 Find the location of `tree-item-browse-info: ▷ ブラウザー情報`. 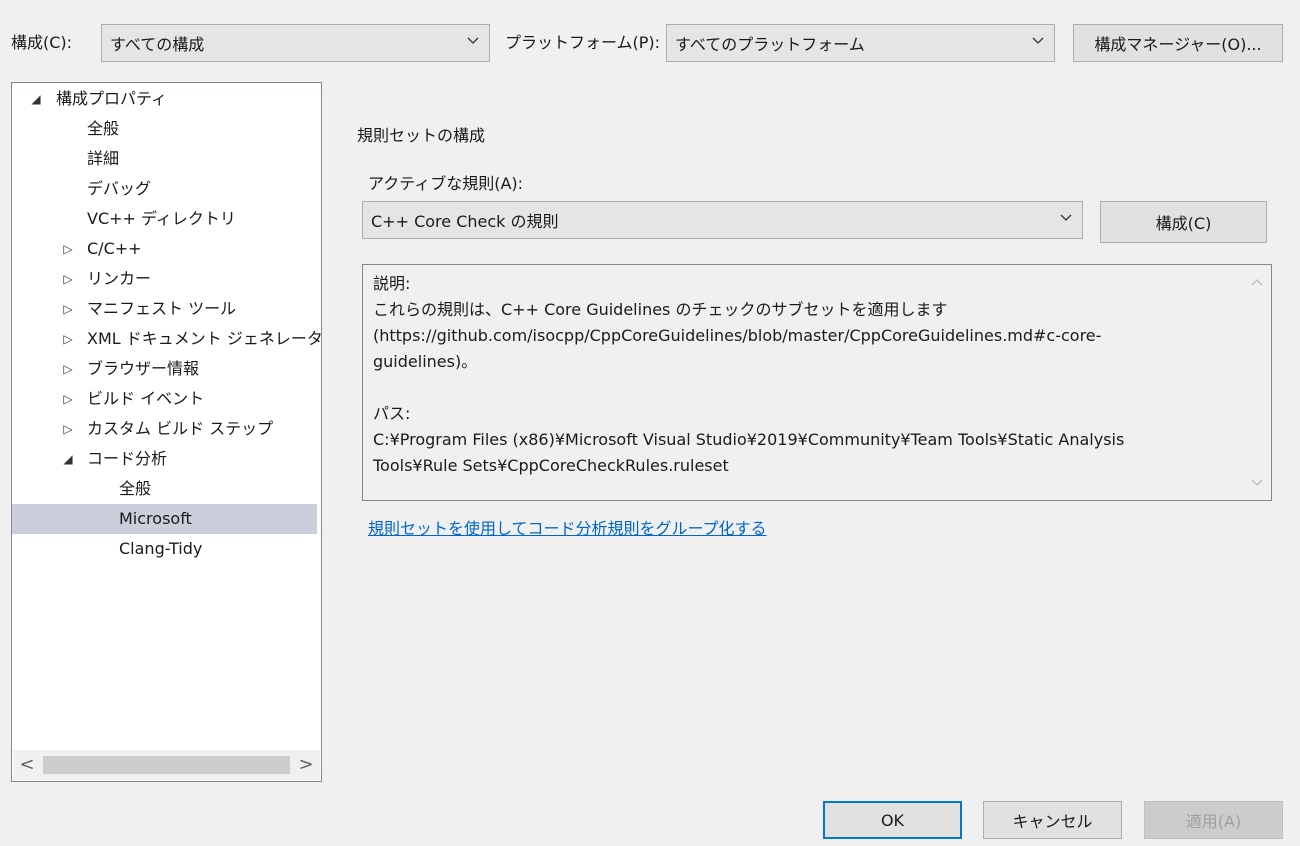

tree-item-browse-info: ▷ ブラウザー情報 is located at coordinates (164, 369).